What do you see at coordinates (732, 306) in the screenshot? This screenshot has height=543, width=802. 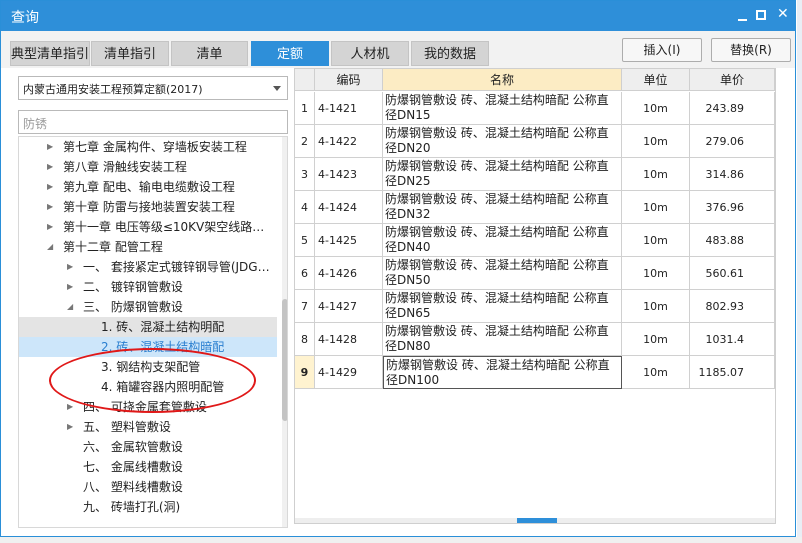 I see `price-cell: 802.93` at bounding box center [732, 306].